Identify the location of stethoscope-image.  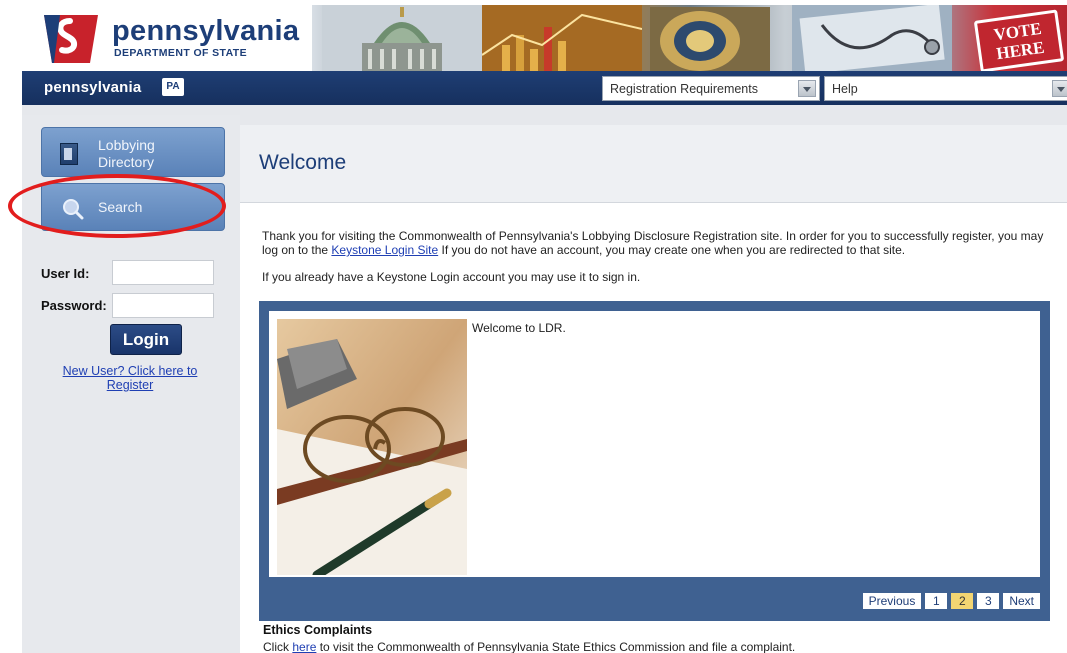
(872, 38).